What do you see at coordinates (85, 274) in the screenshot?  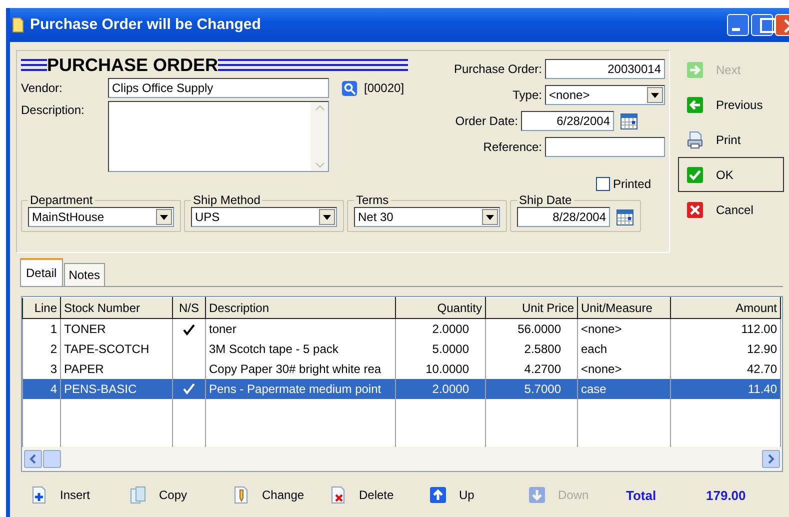 I see `tab: Notes` at bounding box center [85, 274].